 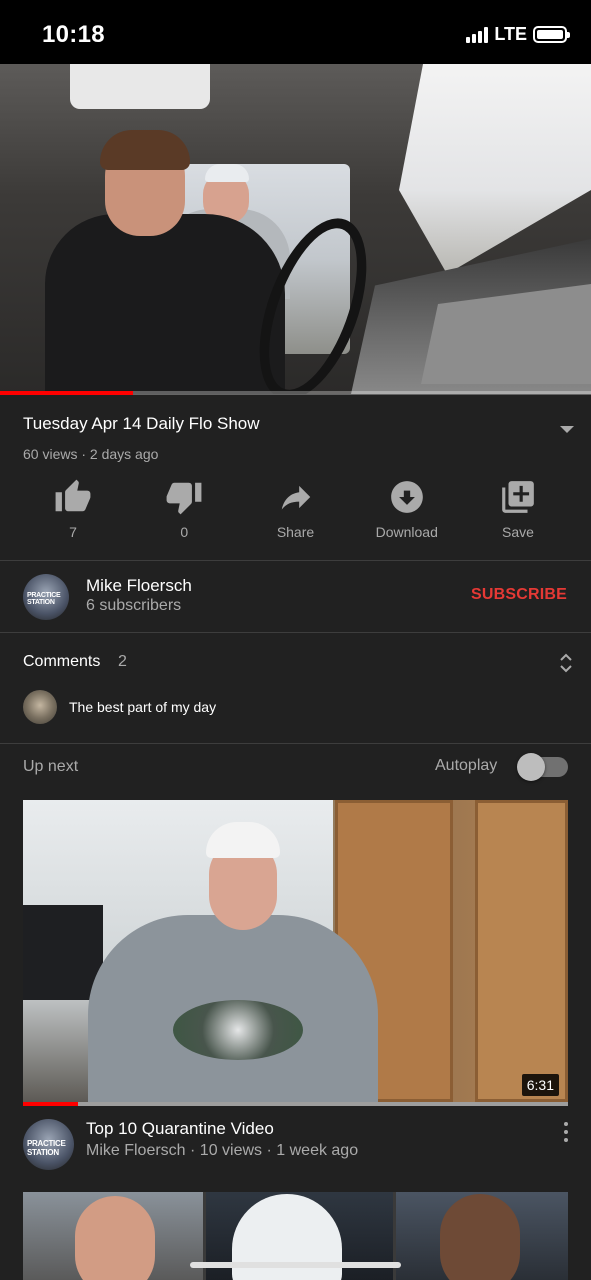 I want to click on watched-progress-bar, so click(x=295, y=1104).